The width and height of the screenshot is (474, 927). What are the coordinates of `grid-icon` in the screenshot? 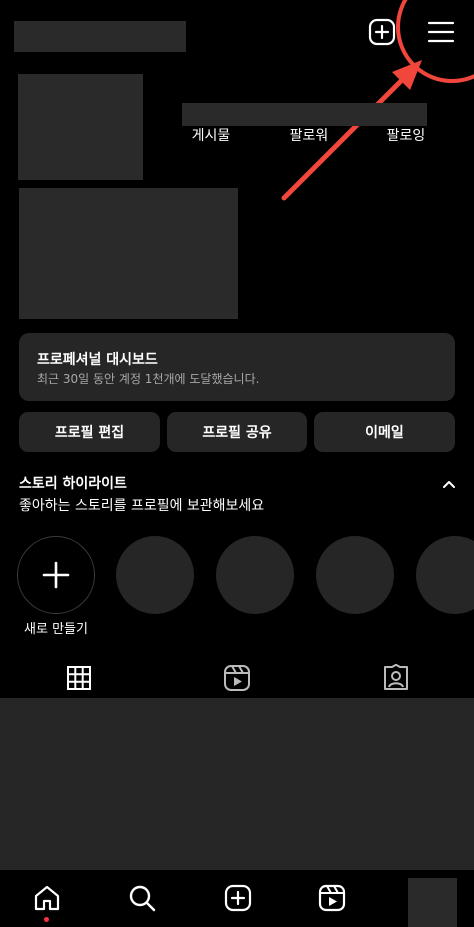 It's located at (79, 678).